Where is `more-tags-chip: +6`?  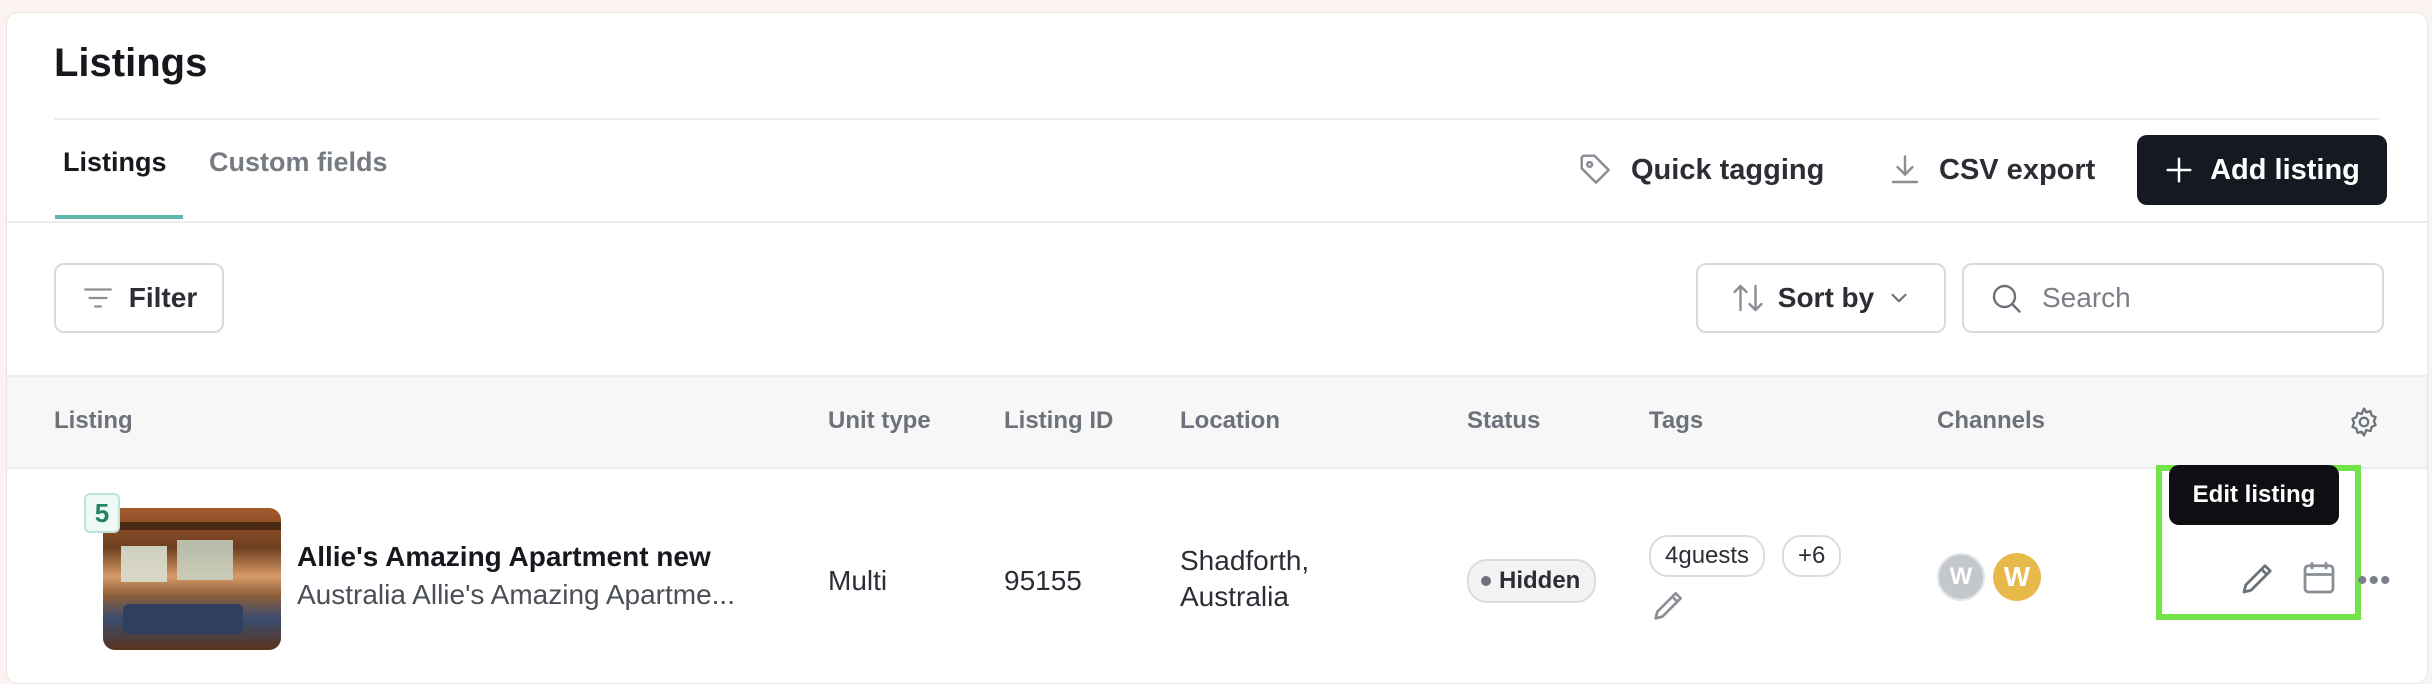
more-tags-chip: +6 is located at coordinates (1812, 556).